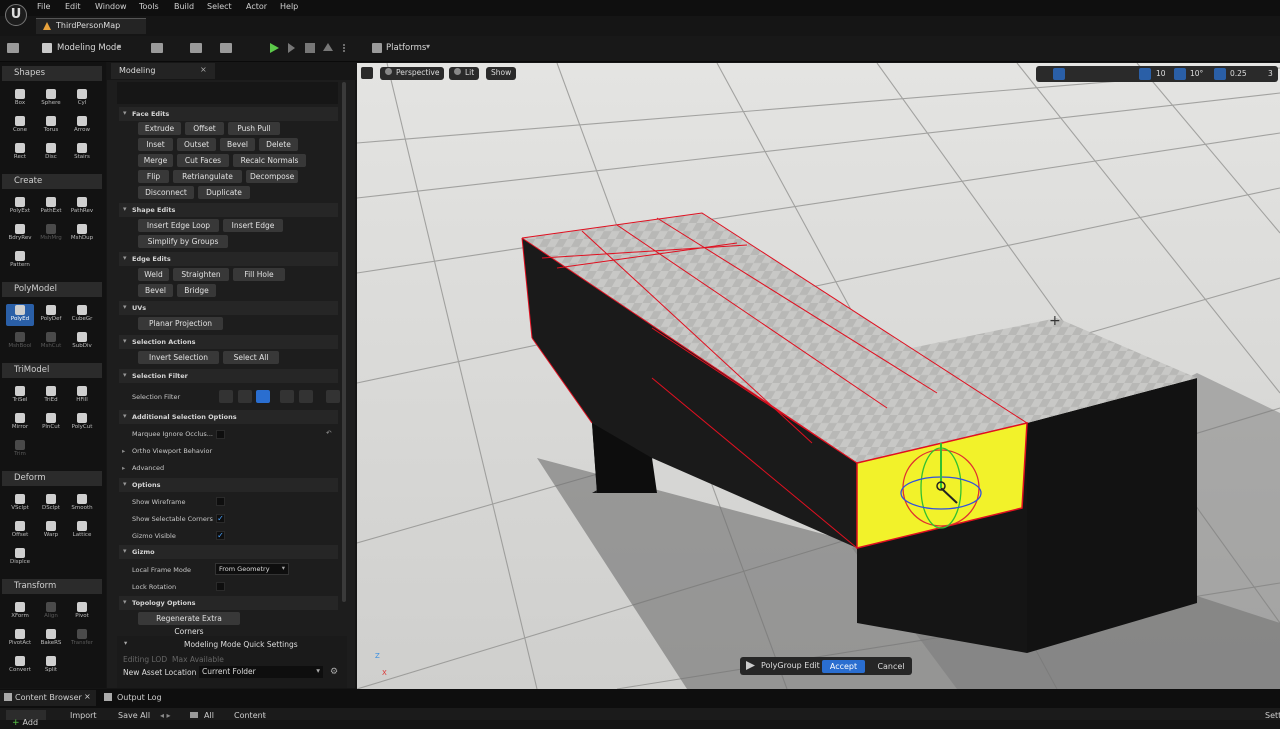 The height and width of the screenshot is (729, 1280). Describe the element at coordinates (20, 423) in the screenshot. I see `tool-mirror: Mirror` at that location.